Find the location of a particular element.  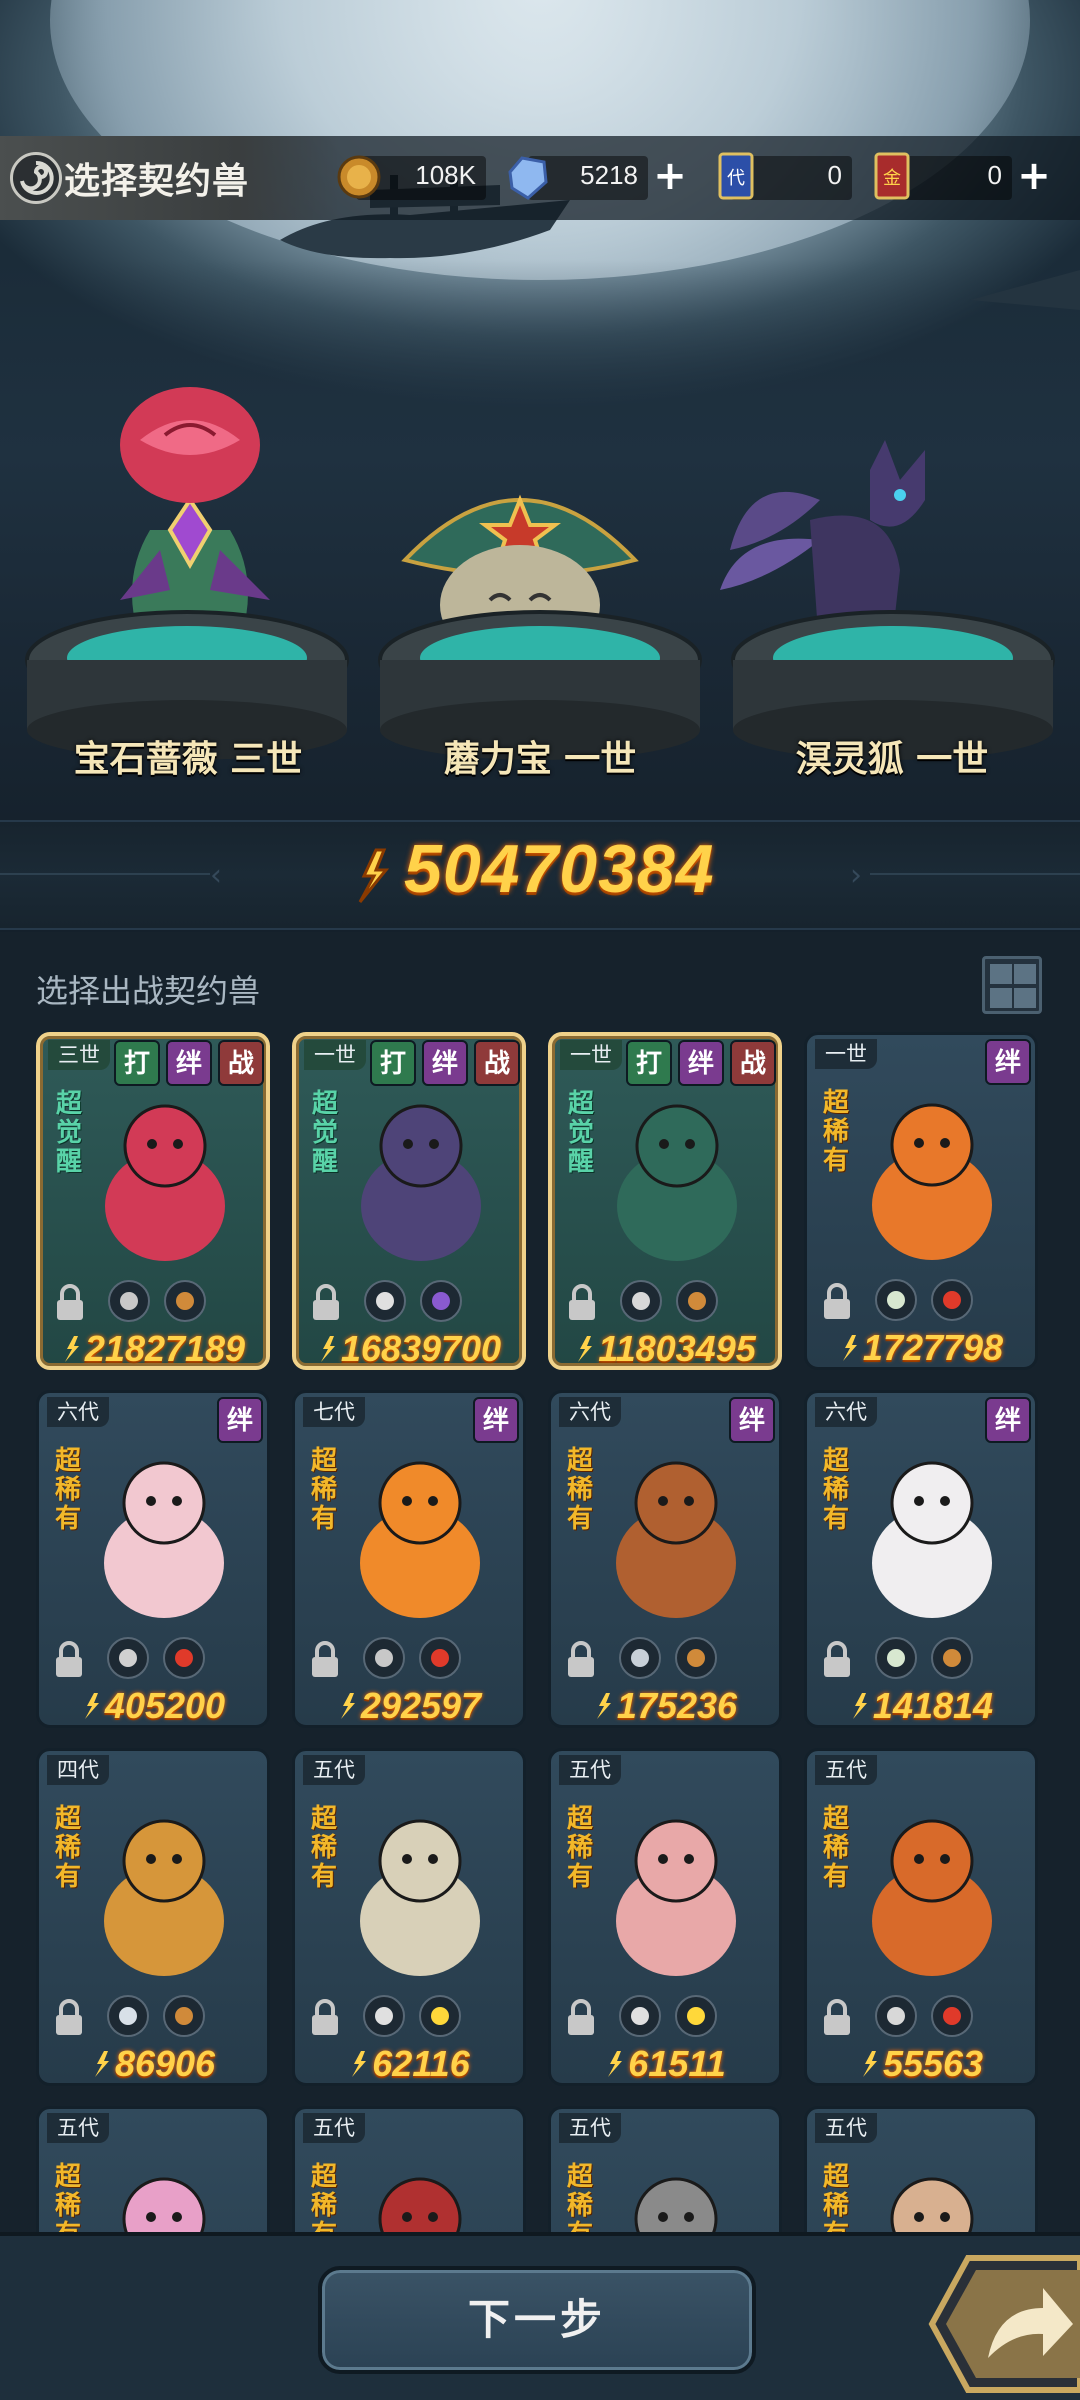

creature-power-value: 141814 is located at coordinates (933, 1705).